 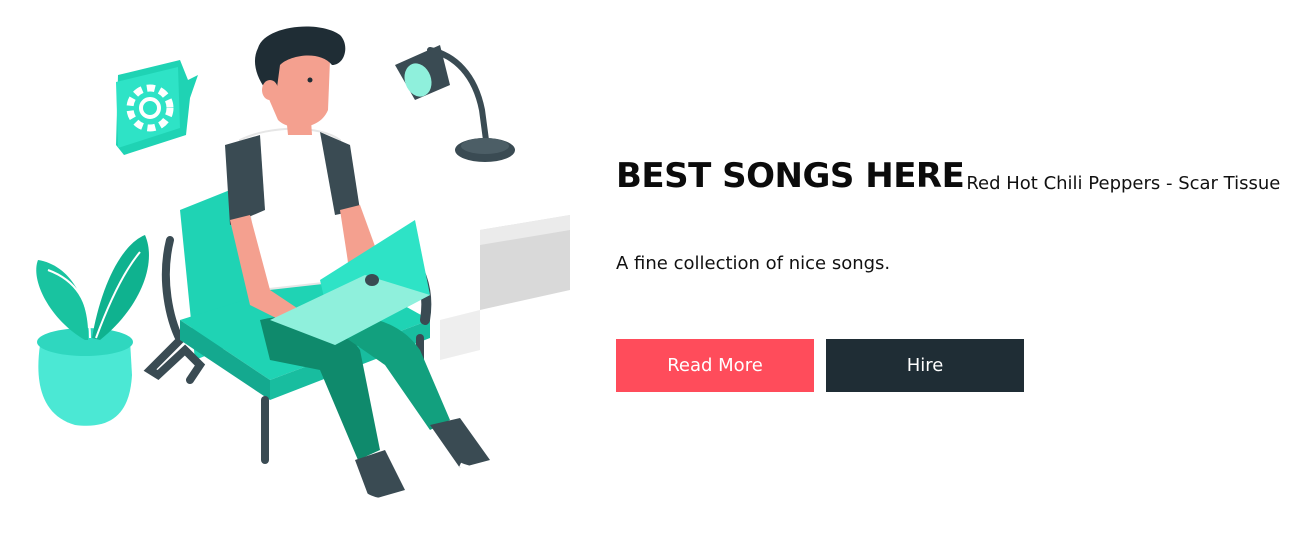 I want to click on lamp-icon, so click(x=455, y=103).